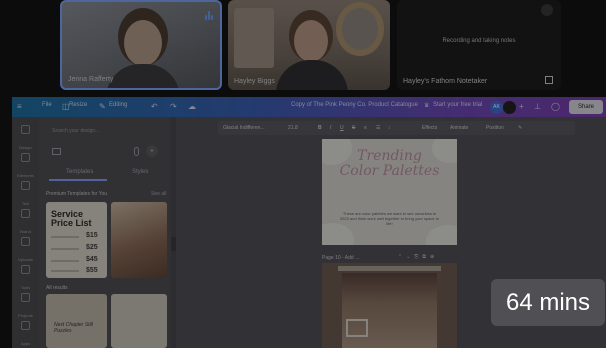 Image resolution: width=606 pixels, height=348 pixels. What do you see at coordinates (25, 241) in the screenshot?
I see `upload-icon` at bounding box center [25, 241].